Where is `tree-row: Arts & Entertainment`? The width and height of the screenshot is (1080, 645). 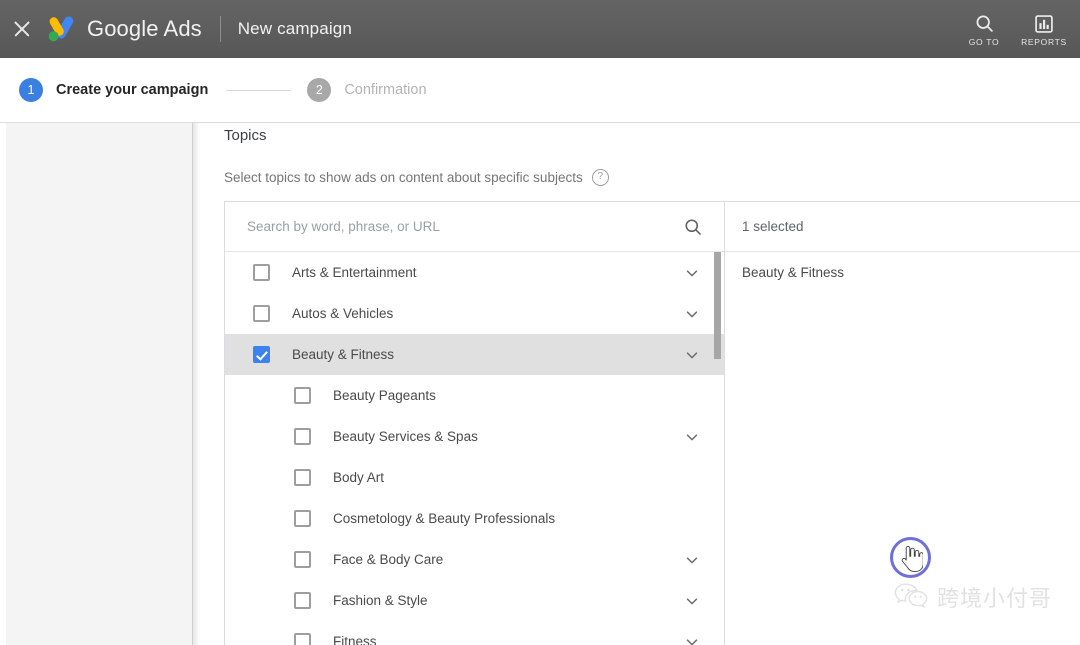 tree-row: Arts & Entertainment is located at coordinates (474, 272).